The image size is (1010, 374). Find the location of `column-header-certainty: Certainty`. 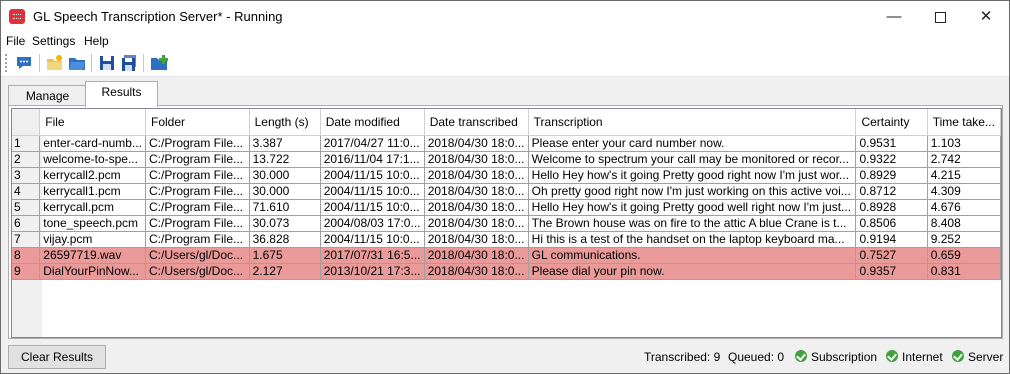

column-header-certainty: Certainty is located at coordinates (891, 122).